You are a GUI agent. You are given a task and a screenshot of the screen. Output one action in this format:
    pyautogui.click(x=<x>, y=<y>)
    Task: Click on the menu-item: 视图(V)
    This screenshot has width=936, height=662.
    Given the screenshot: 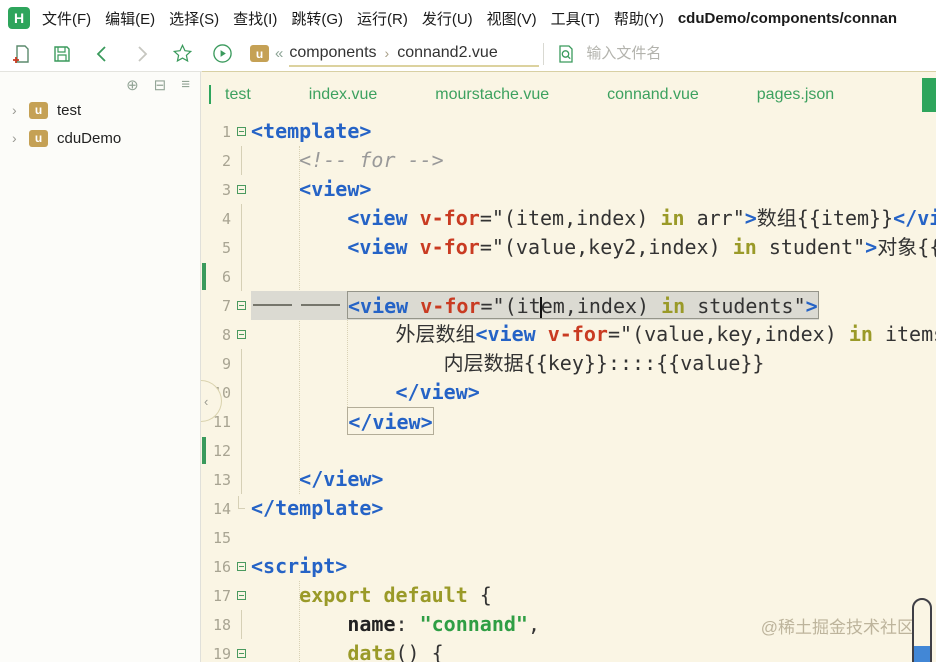 What is the action you would take?
    pyautogui.click(x=512, y=18)
    